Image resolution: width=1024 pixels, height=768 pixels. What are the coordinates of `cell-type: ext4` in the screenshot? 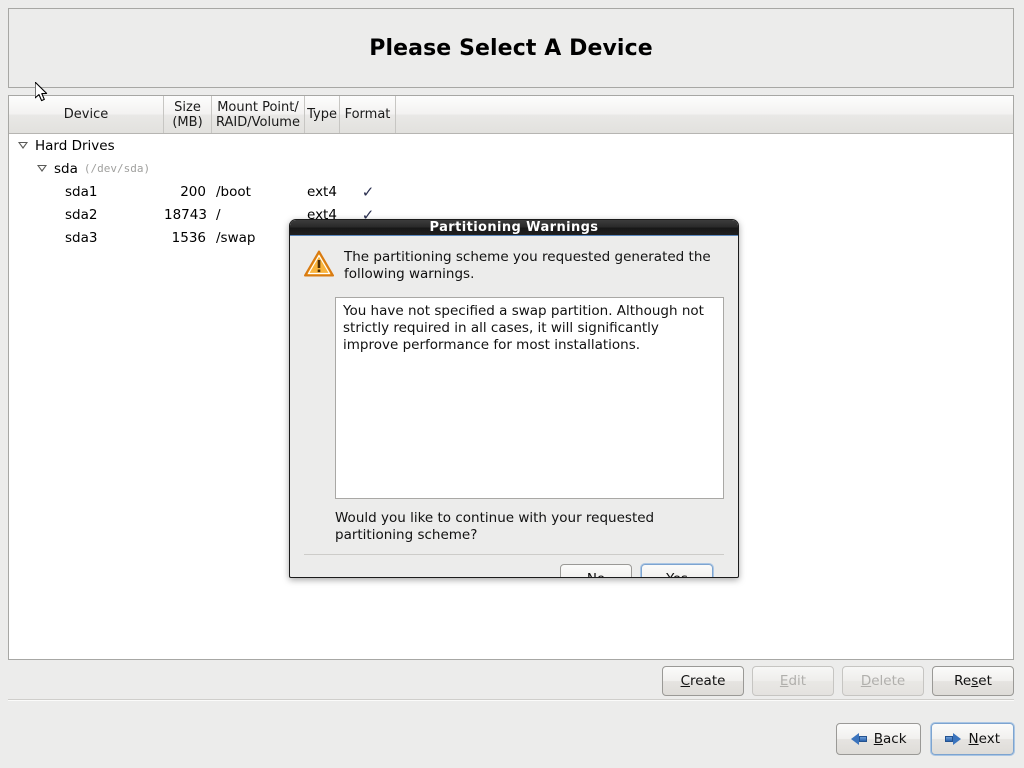 It's located at (322, 191).